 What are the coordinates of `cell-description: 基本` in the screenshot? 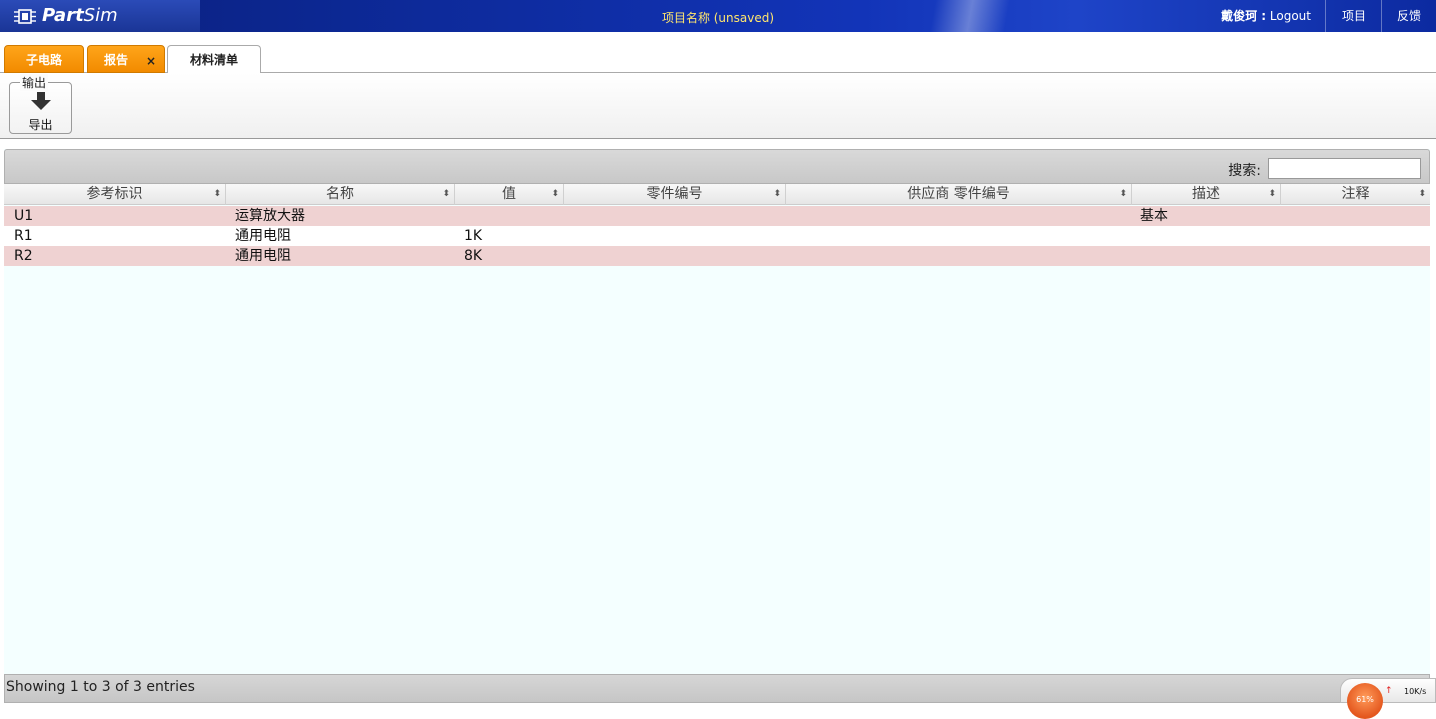 It's located at (1154, 216).